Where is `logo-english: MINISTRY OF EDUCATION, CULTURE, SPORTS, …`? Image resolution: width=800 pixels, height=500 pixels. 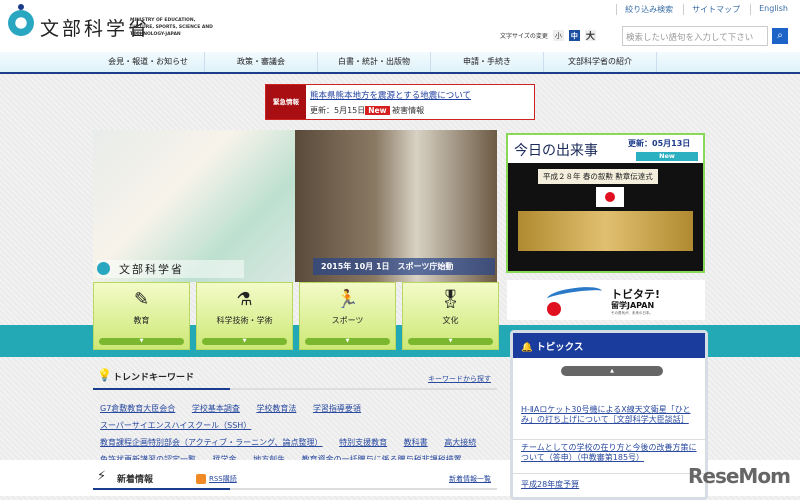
logo-english: MINISTRY OF EDUCATION, CULTURE, SPORTS, … is located at coordinates (171, 27).